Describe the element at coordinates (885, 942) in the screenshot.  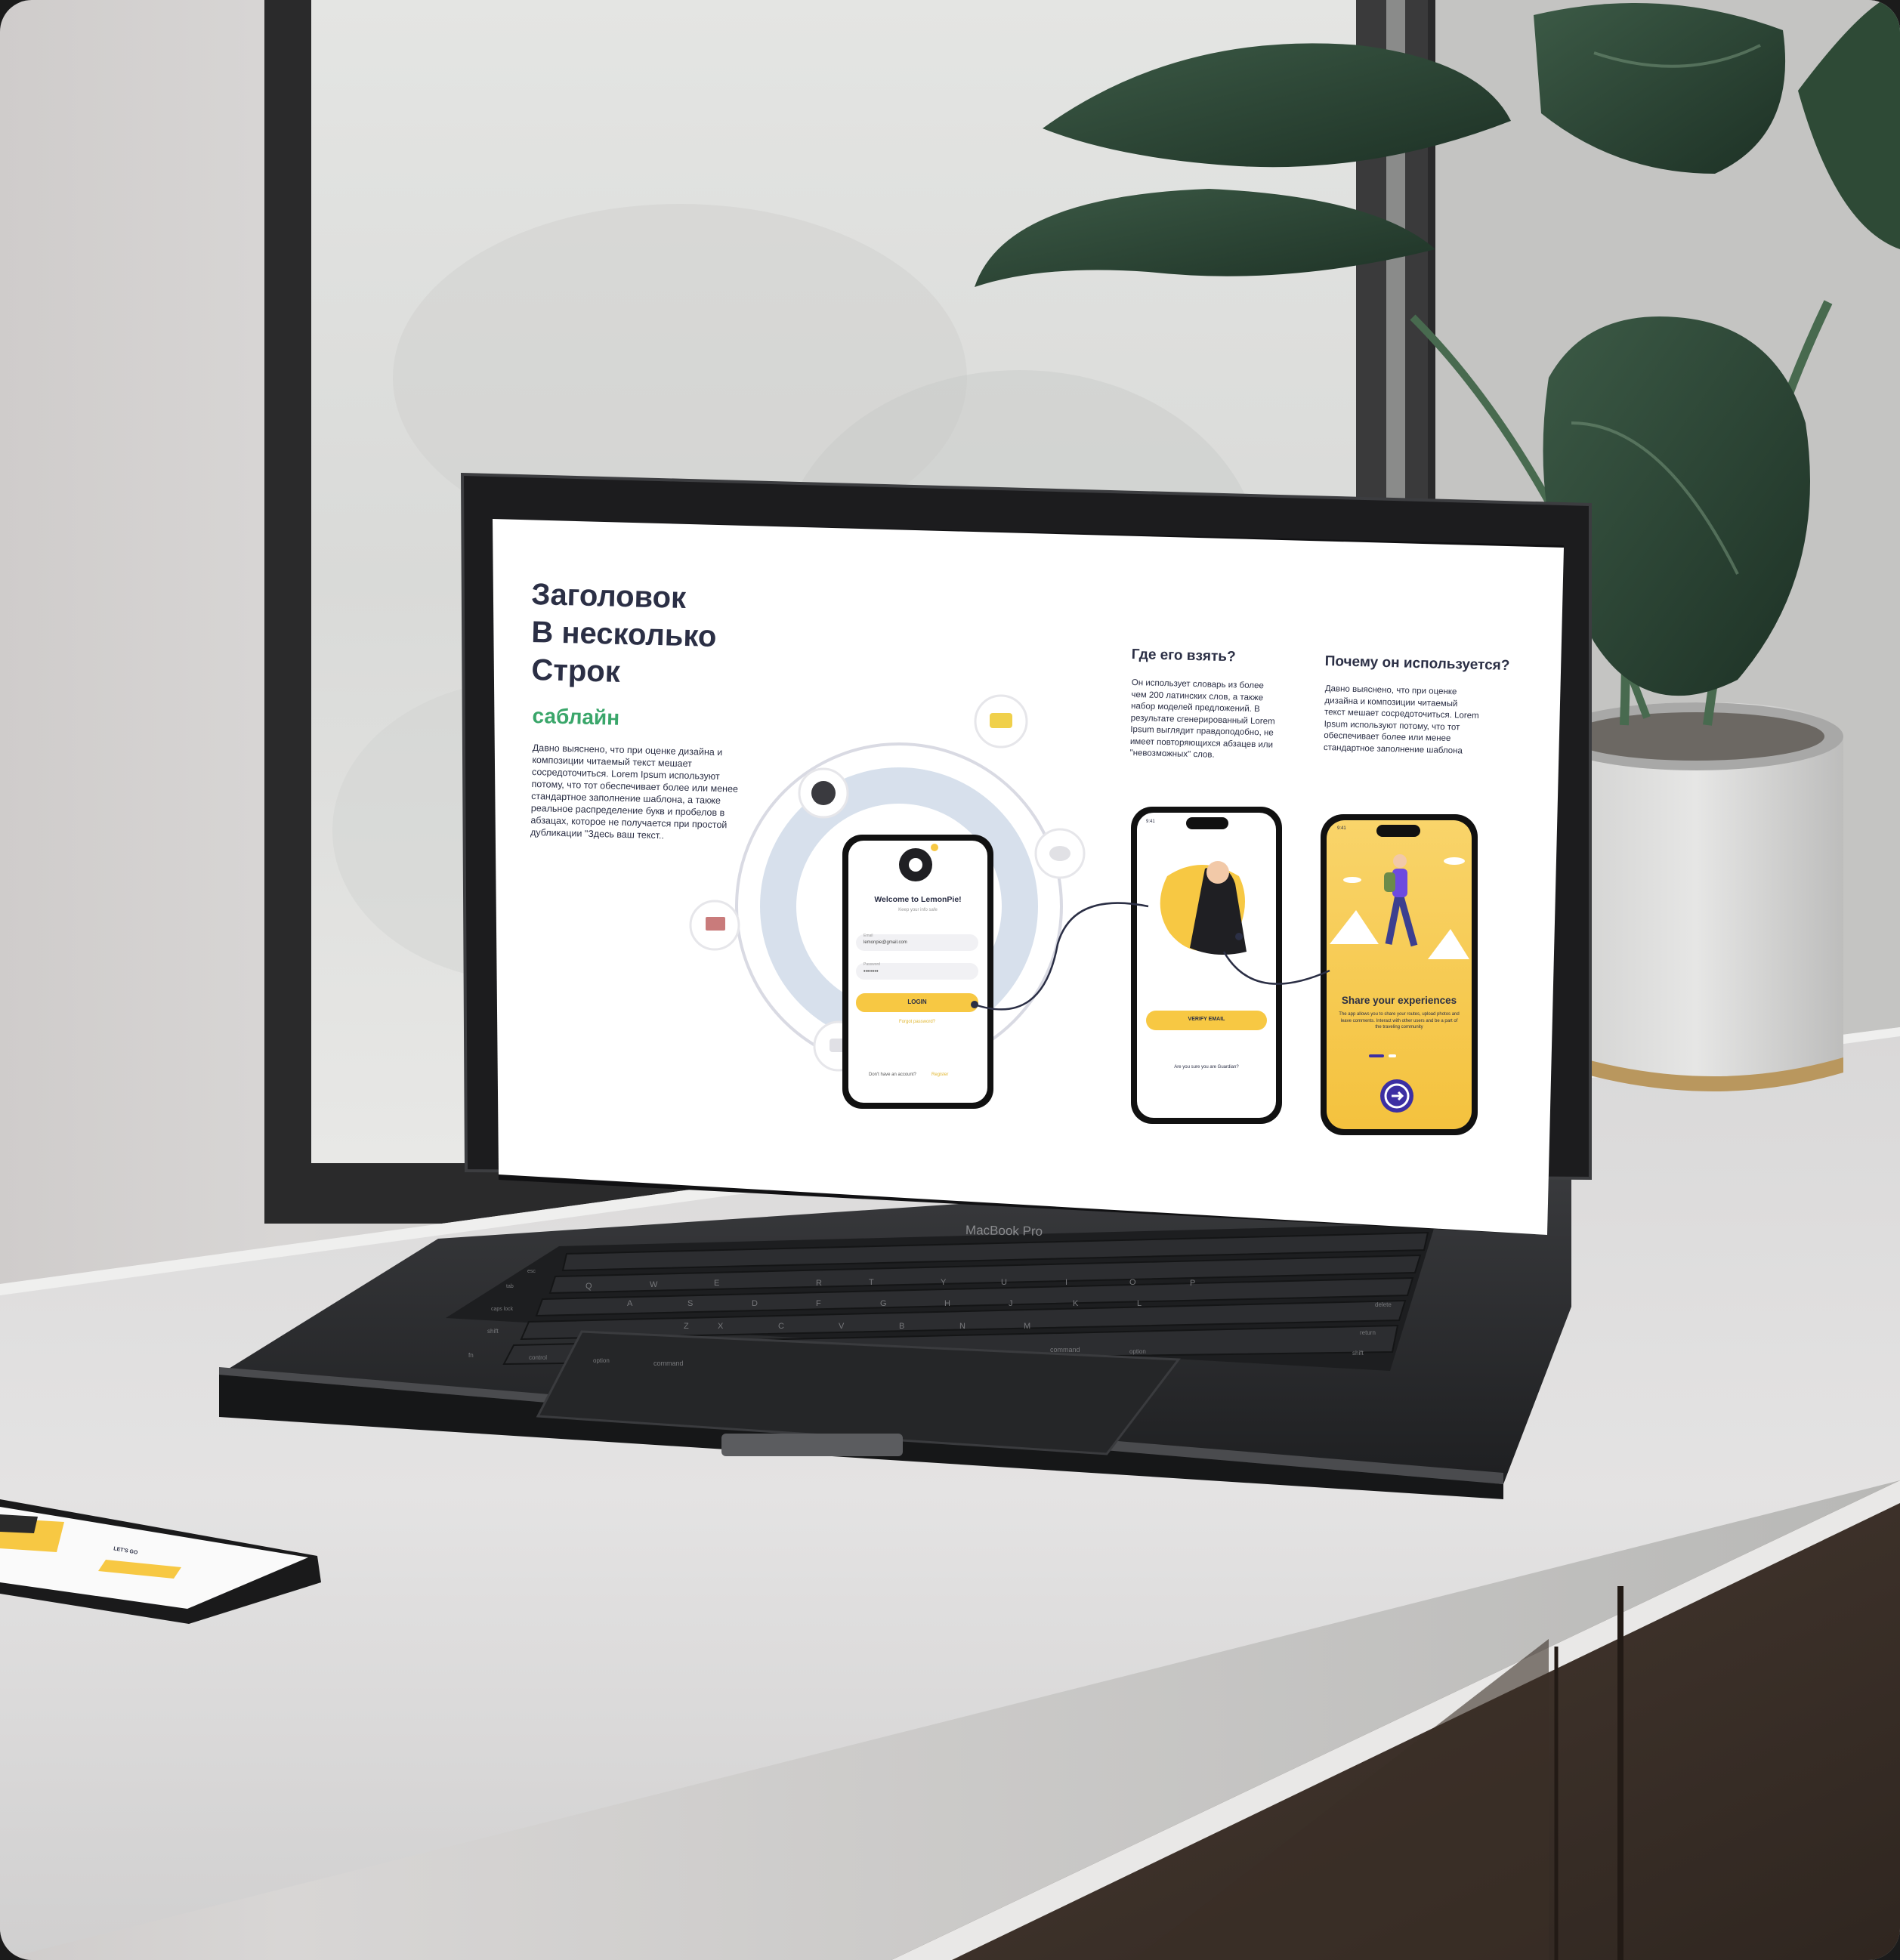
I see `phone1-email-field: lemonpie@gmail.com` at that location.